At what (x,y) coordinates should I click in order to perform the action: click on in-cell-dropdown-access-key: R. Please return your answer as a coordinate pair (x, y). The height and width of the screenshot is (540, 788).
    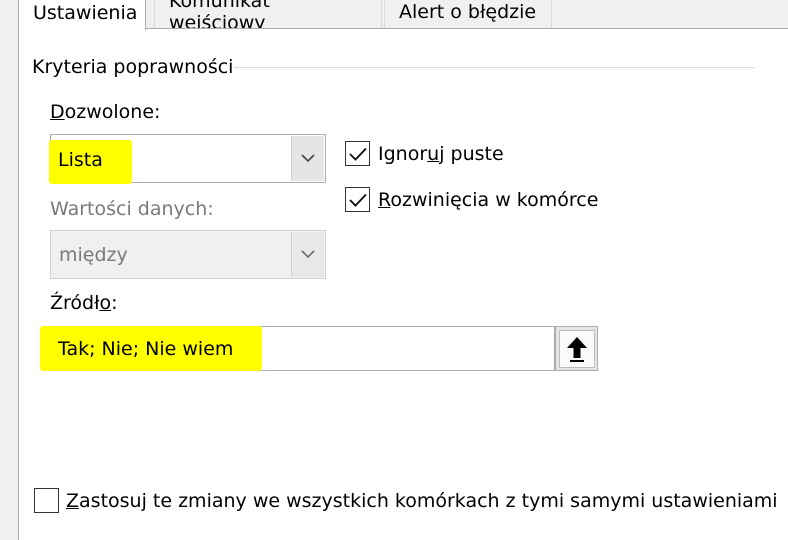
    Looking at the image, I should click on (384, 200).